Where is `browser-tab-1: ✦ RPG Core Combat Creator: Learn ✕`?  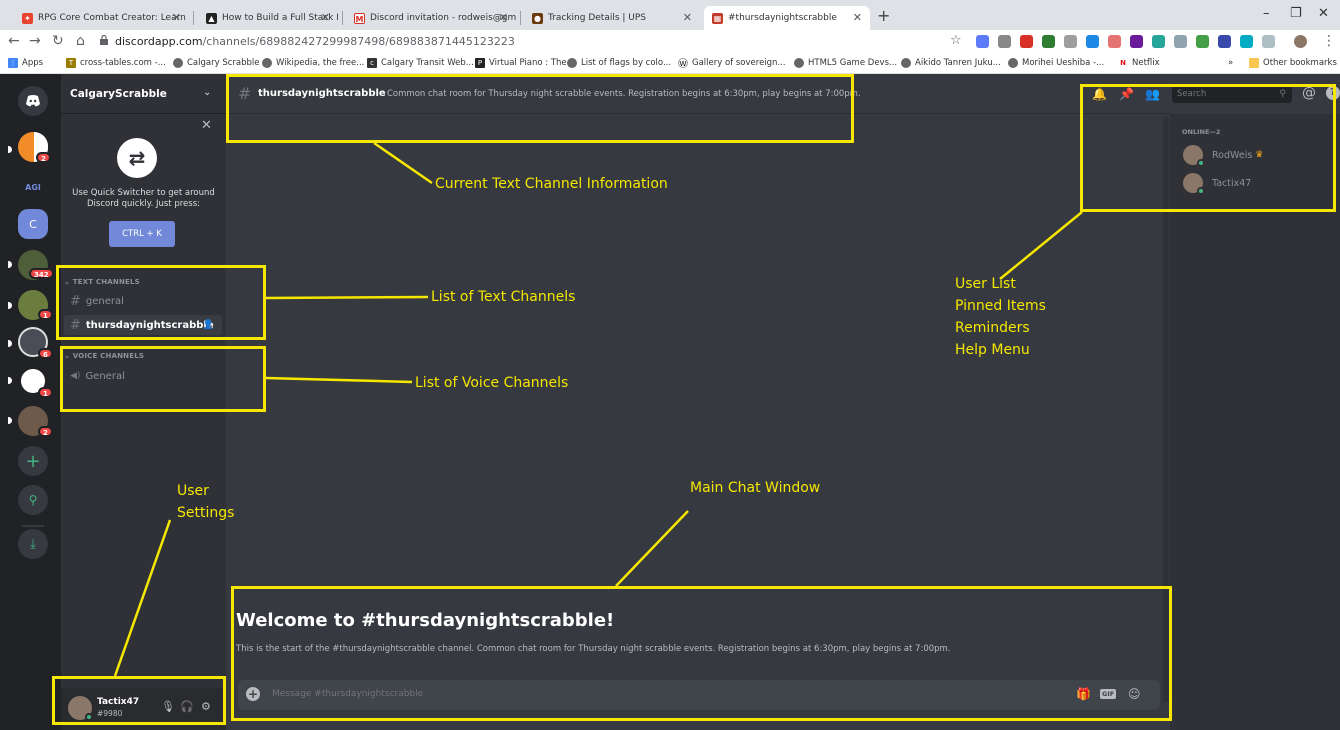 browser-tab-1: ✦ RPG Core Combat Creator: Learn ✕ is located at coordinates (101, 18).